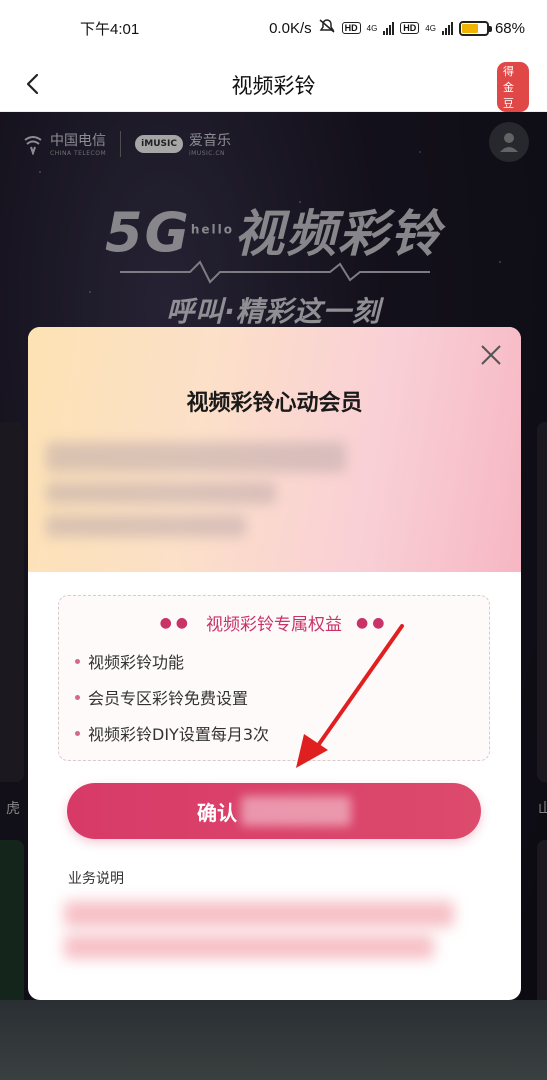 The width and height of the screenshot is (547, 1080). I want to click on confirm-button: 确认, so click(274, 811).